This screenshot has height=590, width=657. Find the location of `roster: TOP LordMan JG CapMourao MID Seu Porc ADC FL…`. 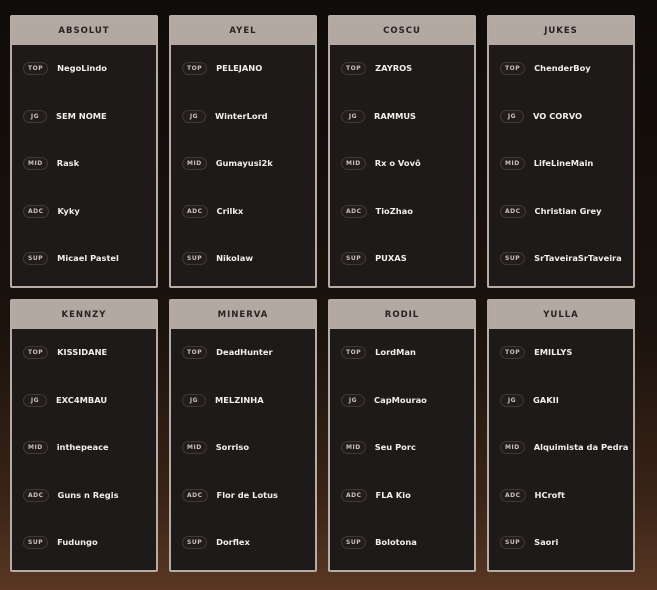

roster: TOP LordMan JG CapMourao MID Seu Porc ADC FL… is located at coordinates (402, 453).